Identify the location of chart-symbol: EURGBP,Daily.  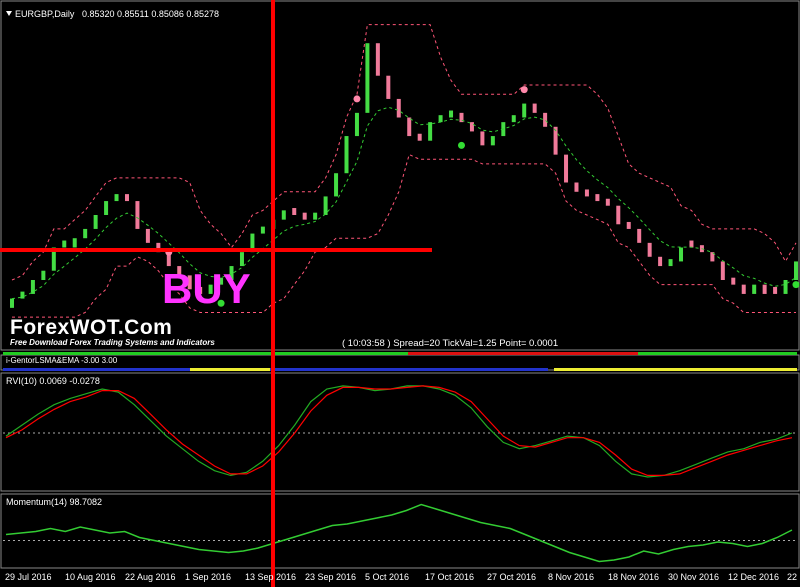
(45, 14).